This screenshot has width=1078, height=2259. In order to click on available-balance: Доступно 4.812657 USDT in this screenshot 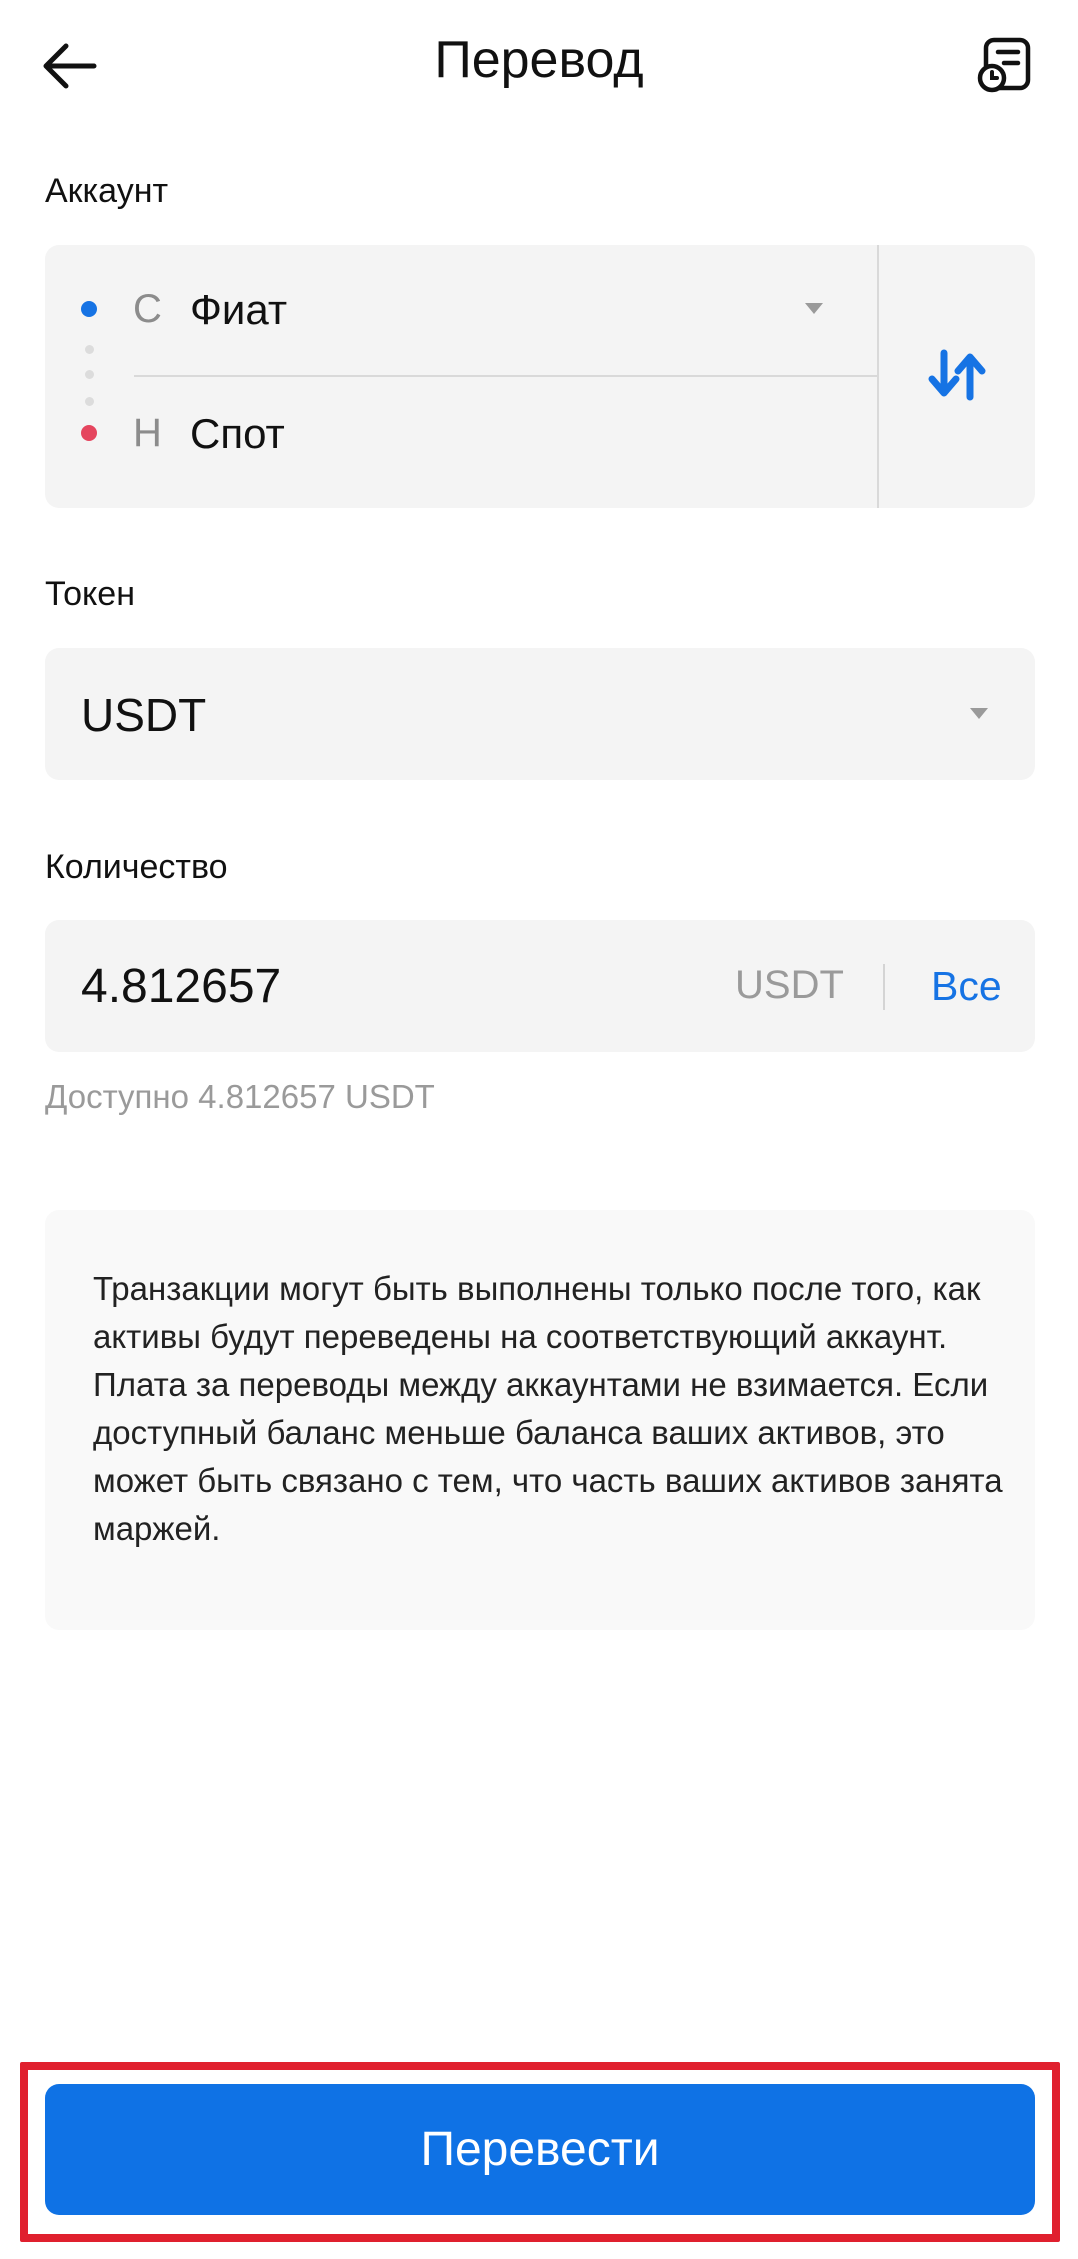, I will do `click(240, 1096)`.